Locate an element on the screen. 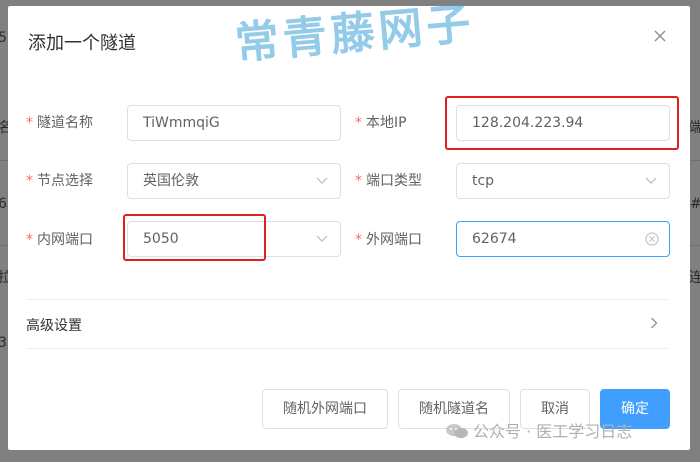 The width and height of the screenshot is (700, 462). wechat-icon is located at coordinates (457, 431).